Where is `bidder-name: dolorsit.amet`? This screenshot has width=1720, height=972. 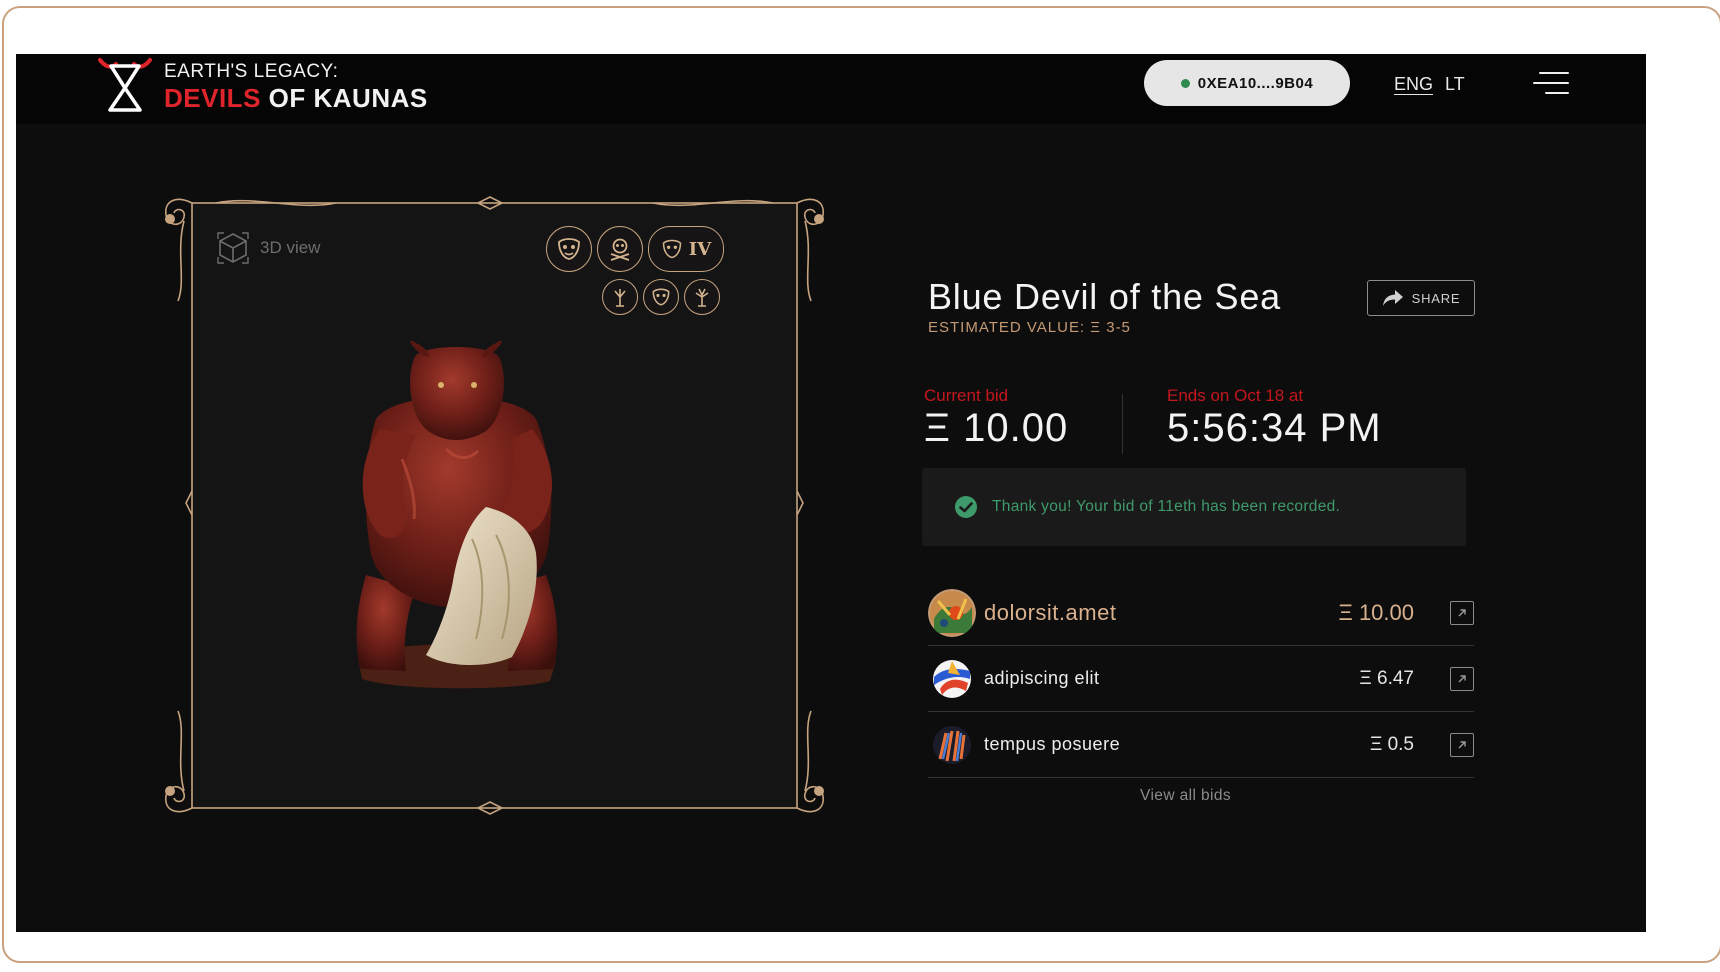
bidder-name: dolorsit.amet is located at coordinates (1050, 613).